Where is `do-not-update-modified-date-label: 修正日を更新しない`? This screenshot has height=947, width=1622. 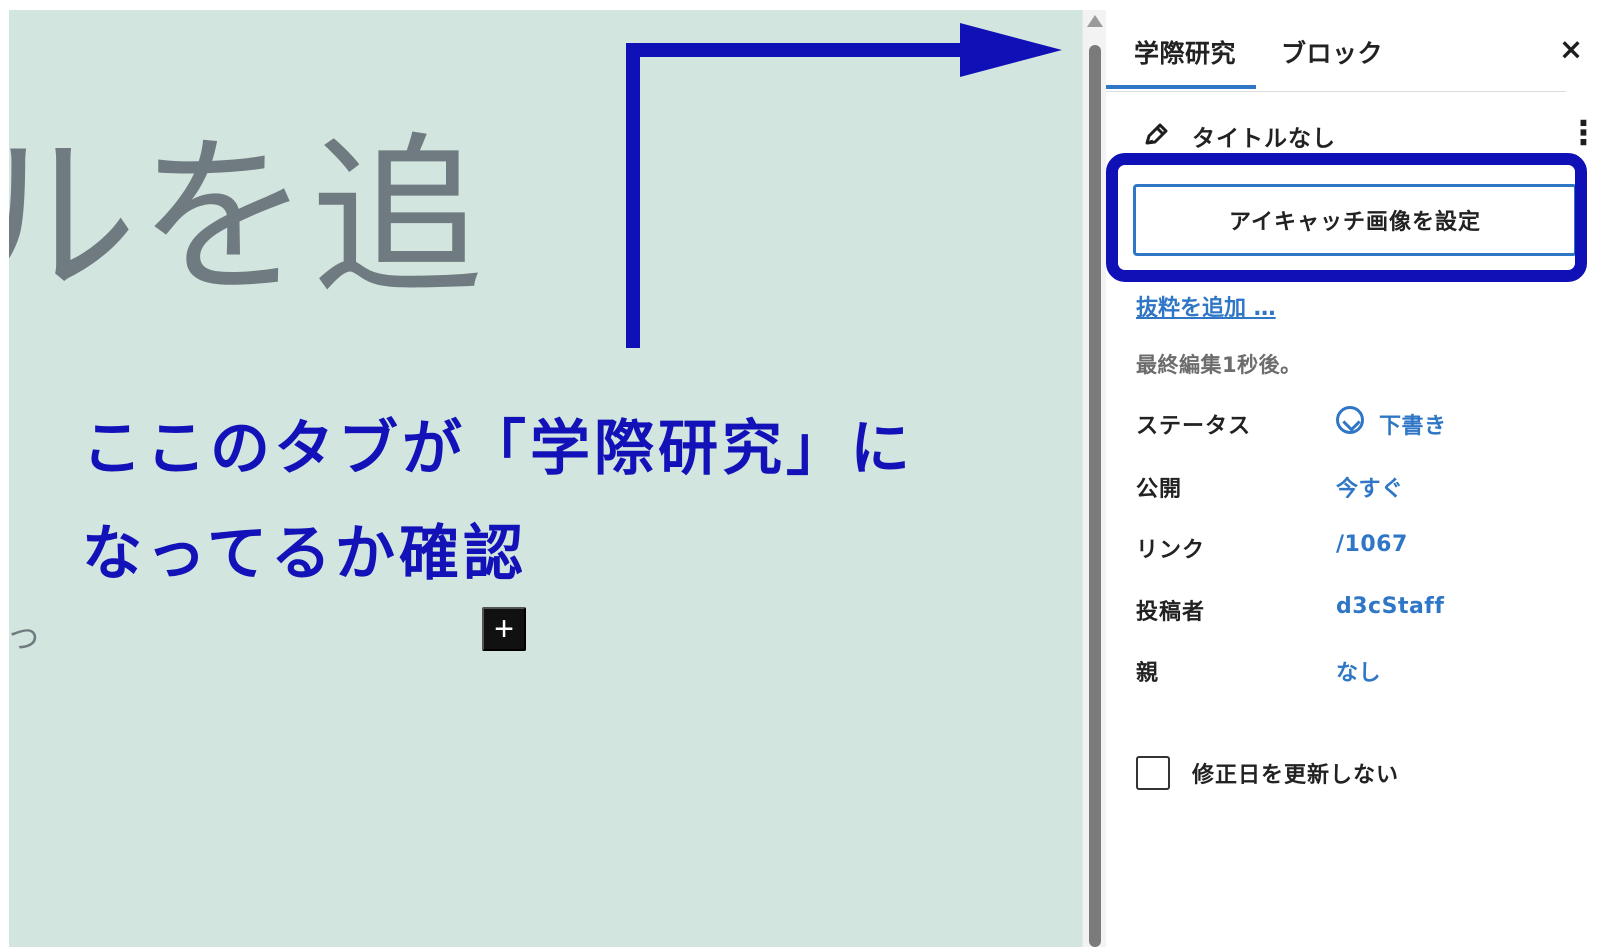 do-not-update-modified-date-label: 修正日を更新しない is located at coordinates (1295, 773).